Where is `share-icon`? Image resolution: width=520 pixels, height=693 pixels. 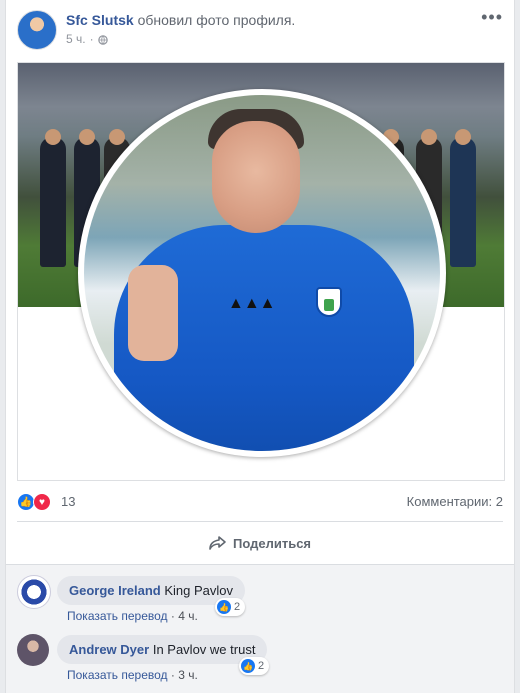
share-icon is located at coordinates (217, 543).